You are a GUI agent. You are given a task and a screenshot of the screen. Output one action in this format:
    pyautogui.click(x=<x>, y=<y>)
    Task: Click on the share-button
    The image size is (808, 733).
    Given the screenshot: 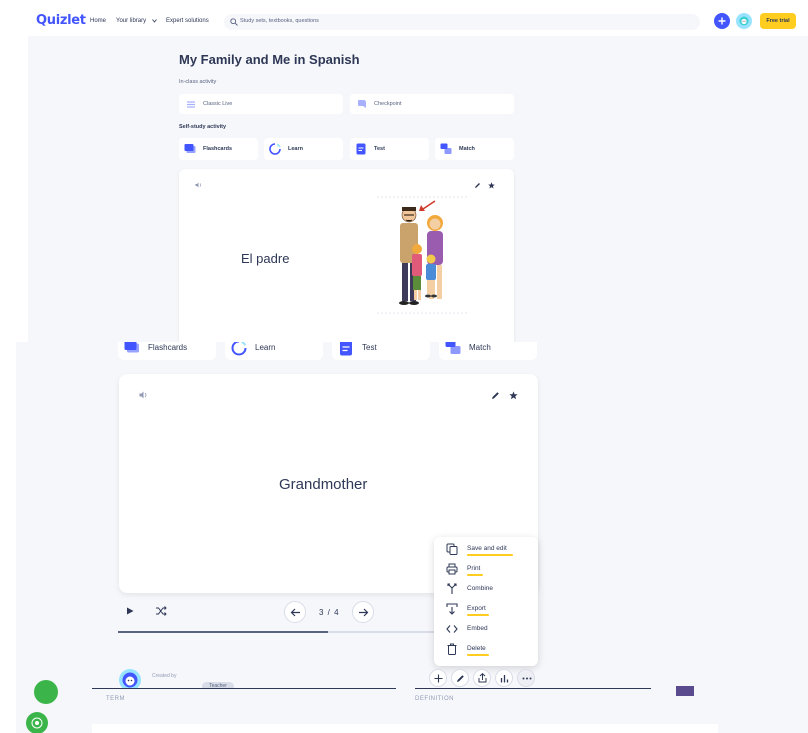 What is the action you would take?
    pyautogui.click(x=482, y=678)
    